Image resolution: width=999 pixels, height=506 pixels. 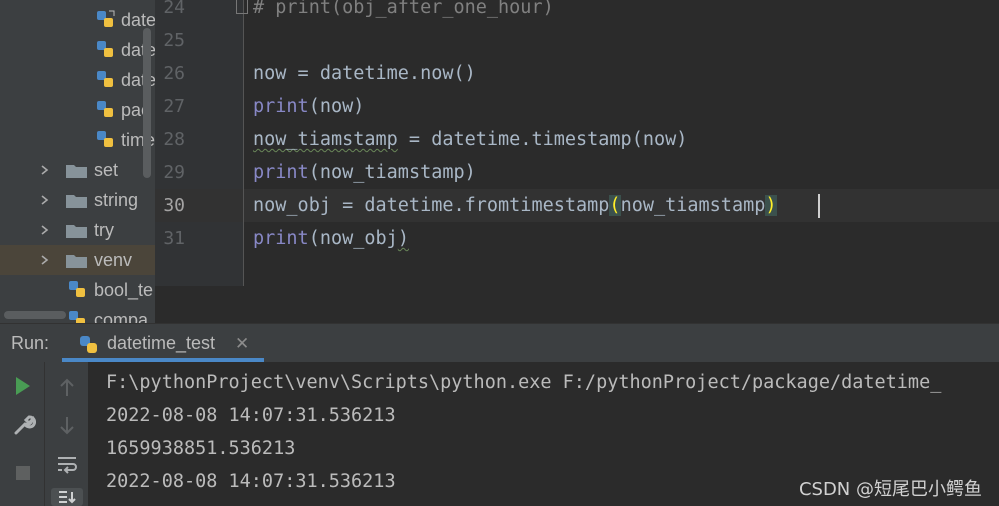 What do you see at coordinates (174, 9) in the screenshot?
I see `line-number: 24` at bounding box center [174, 9].